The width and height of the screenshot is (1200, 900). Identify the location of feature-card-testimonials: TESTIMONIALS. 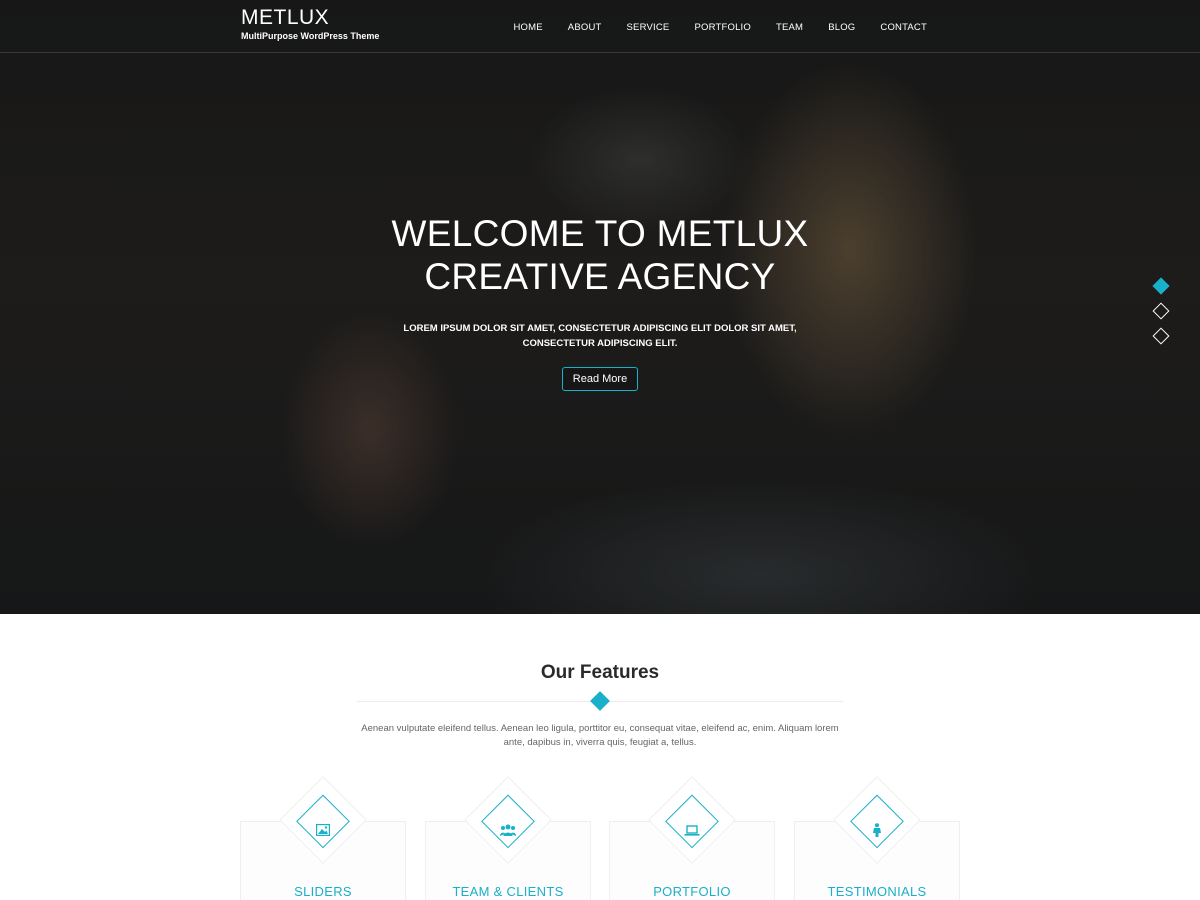
(877, 838).